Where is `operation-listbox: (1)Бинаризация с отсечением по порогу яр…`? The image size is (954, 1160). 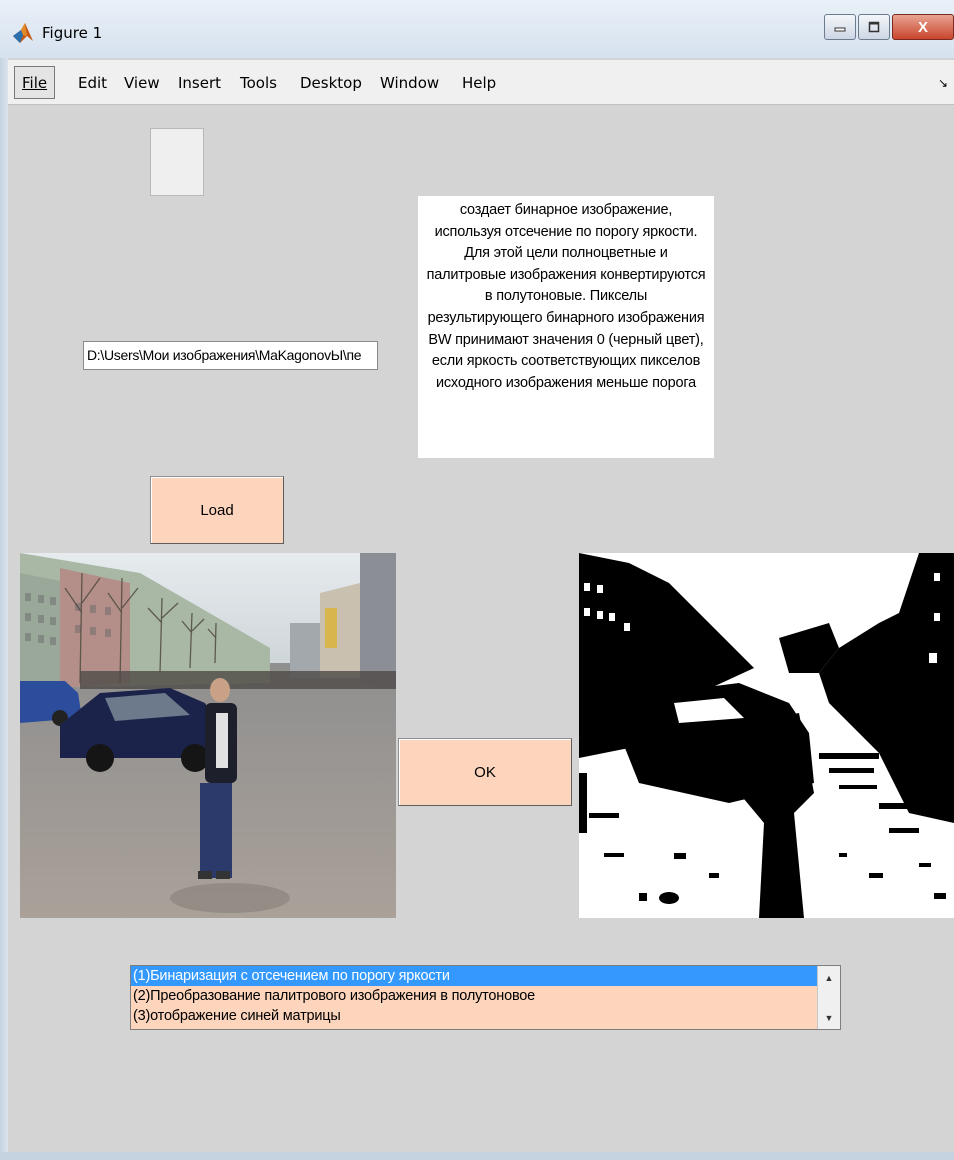
operation-listbox: (1)Бинаризация с отсечением по порогу яр… is located at coordinates (485, 997).